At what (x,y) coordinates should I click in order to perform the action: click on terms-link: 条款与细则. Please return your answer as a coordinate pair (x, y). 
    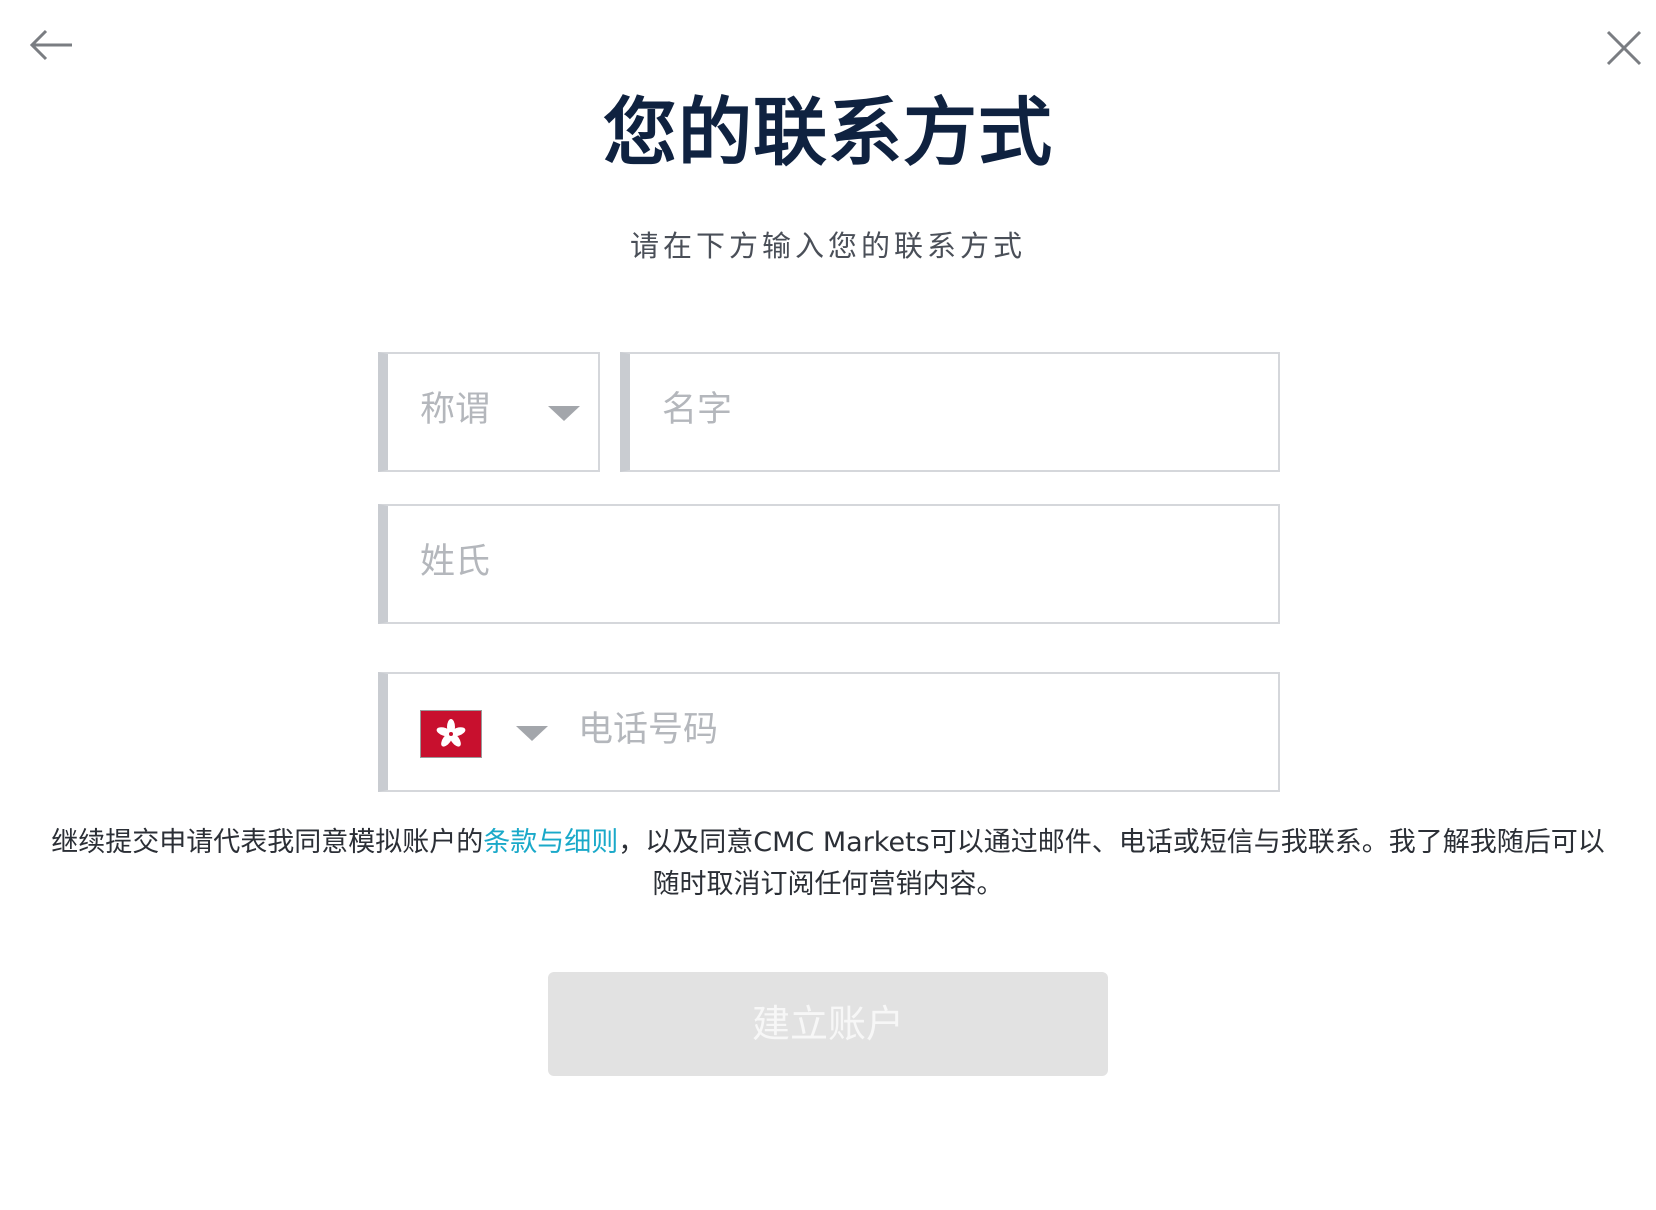
    Looking at the image, I should click on (550, 842).